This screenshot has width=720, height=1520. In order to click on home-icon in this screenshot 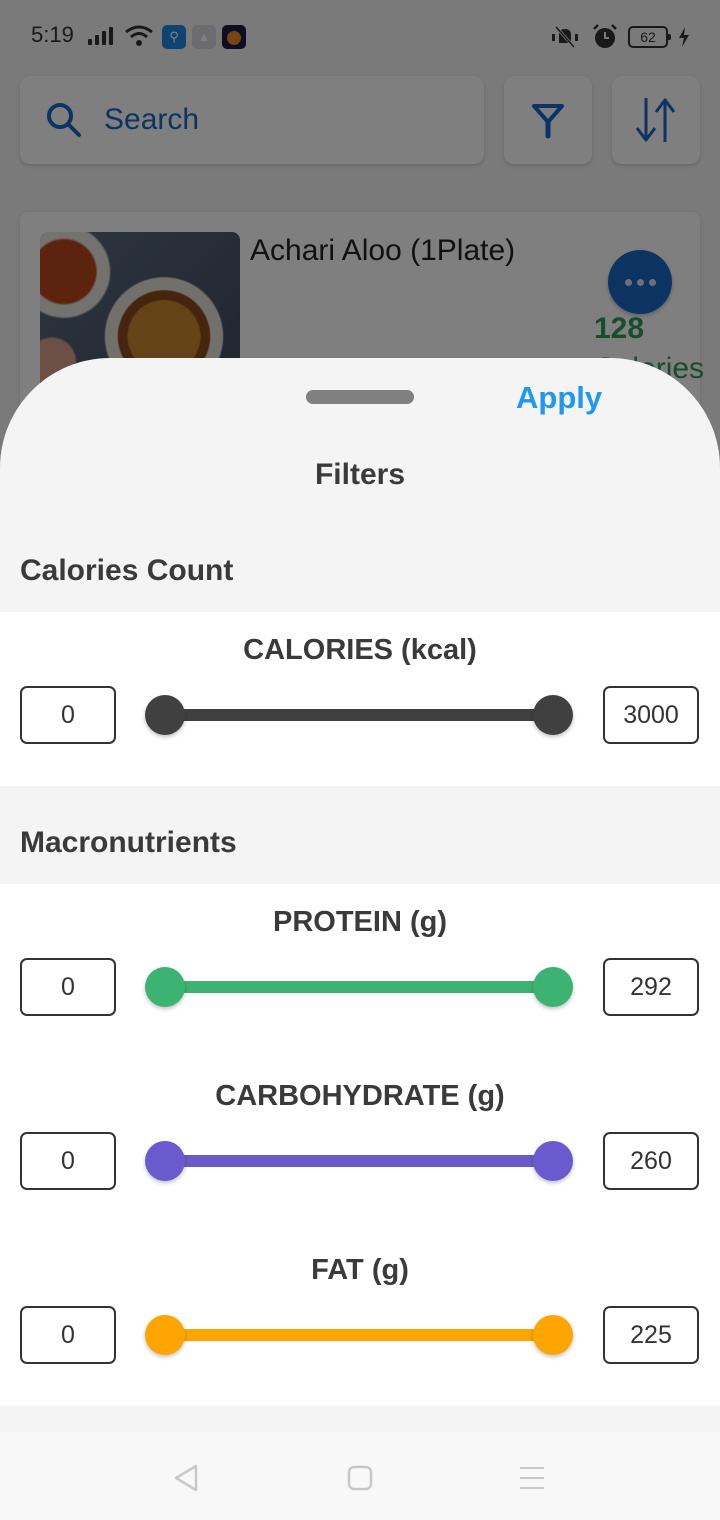, I will do `click(360, 1478)`.